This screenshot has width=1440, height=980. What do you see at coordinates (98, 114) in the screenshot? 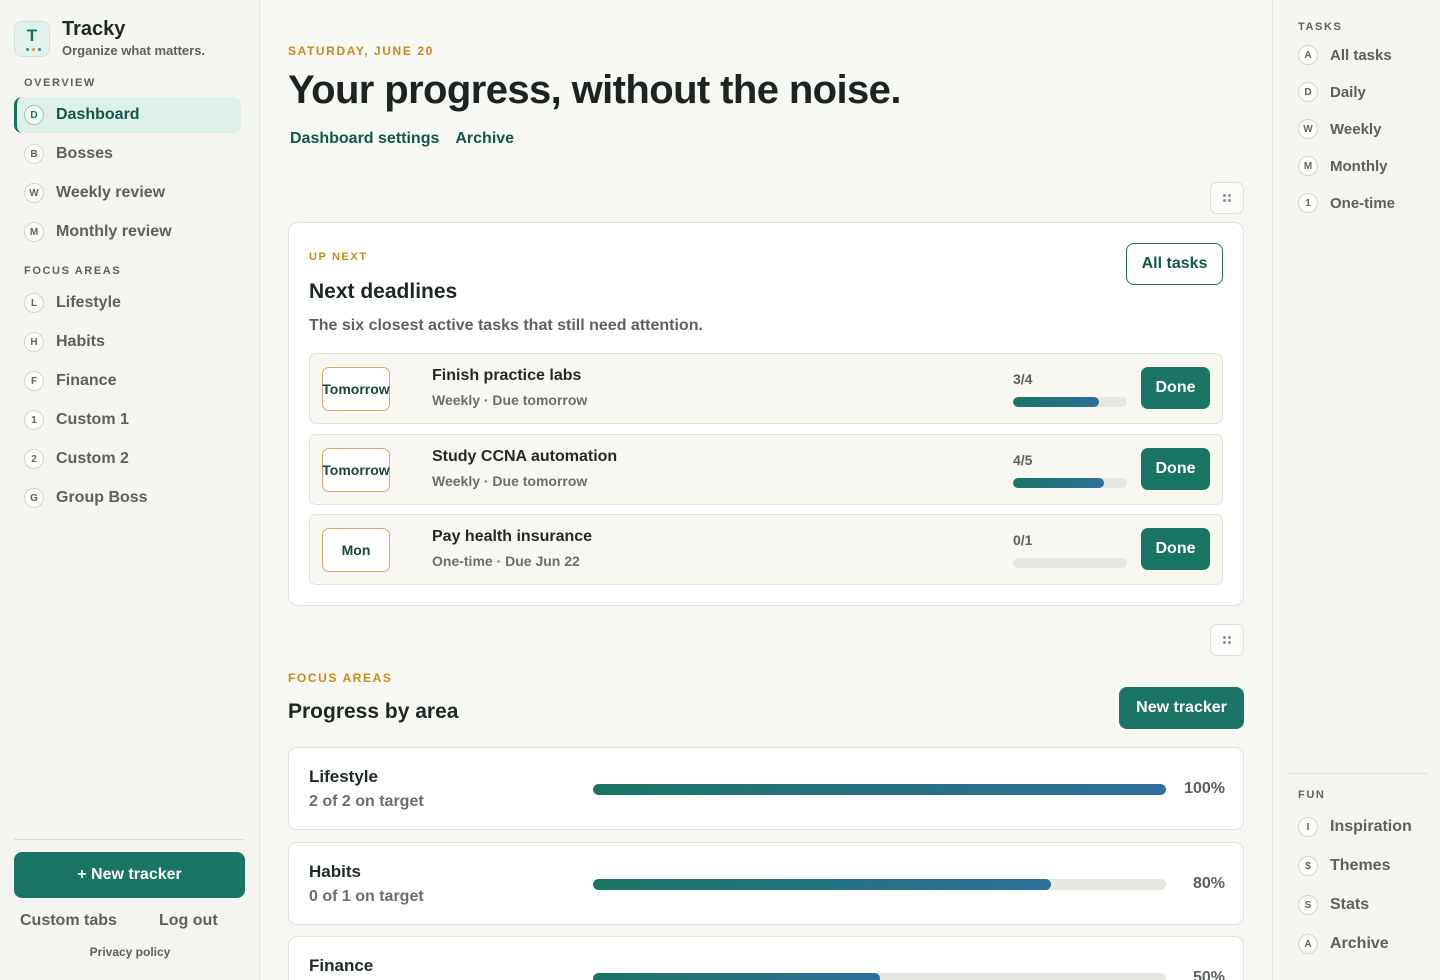
I see `sidebar-item-label: Dashboard` at bounding box center [98, 114].